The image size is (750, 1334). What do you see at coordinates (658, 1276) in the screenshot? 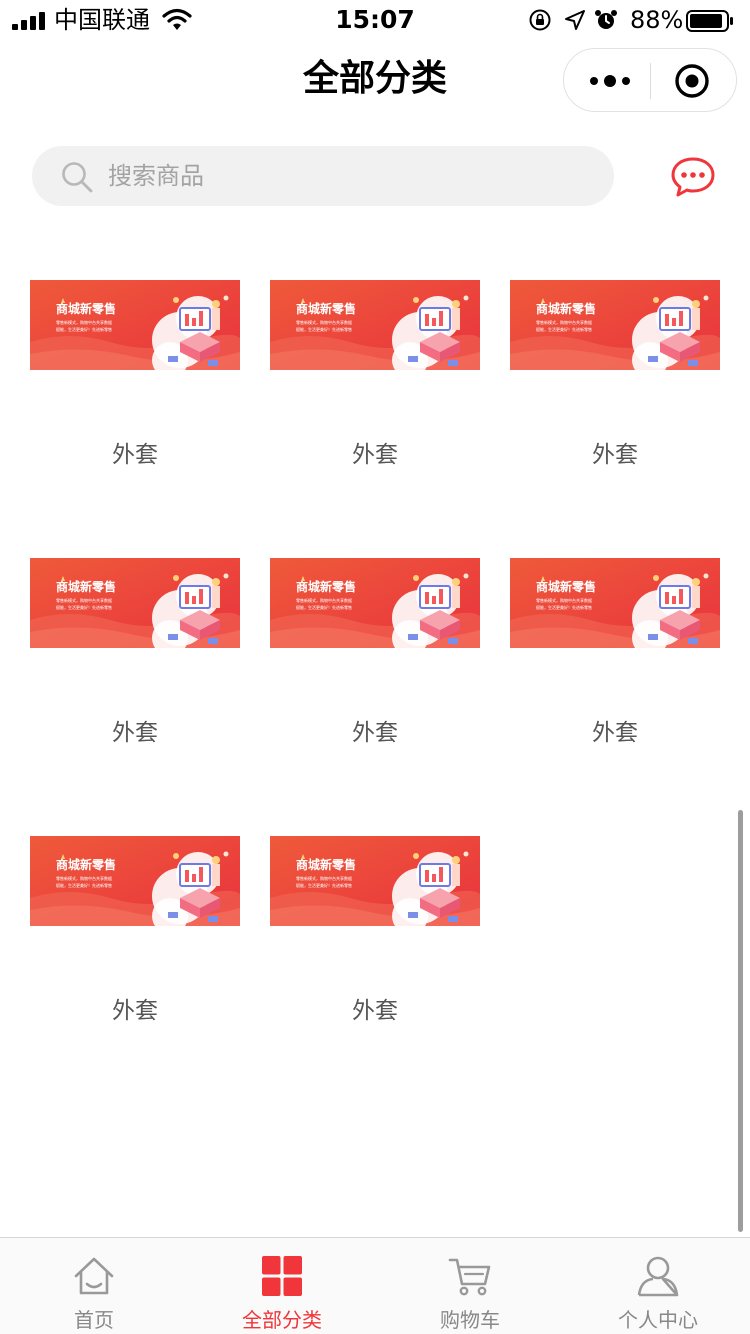
I see `user-icon` at bounding box center [658, 1276].